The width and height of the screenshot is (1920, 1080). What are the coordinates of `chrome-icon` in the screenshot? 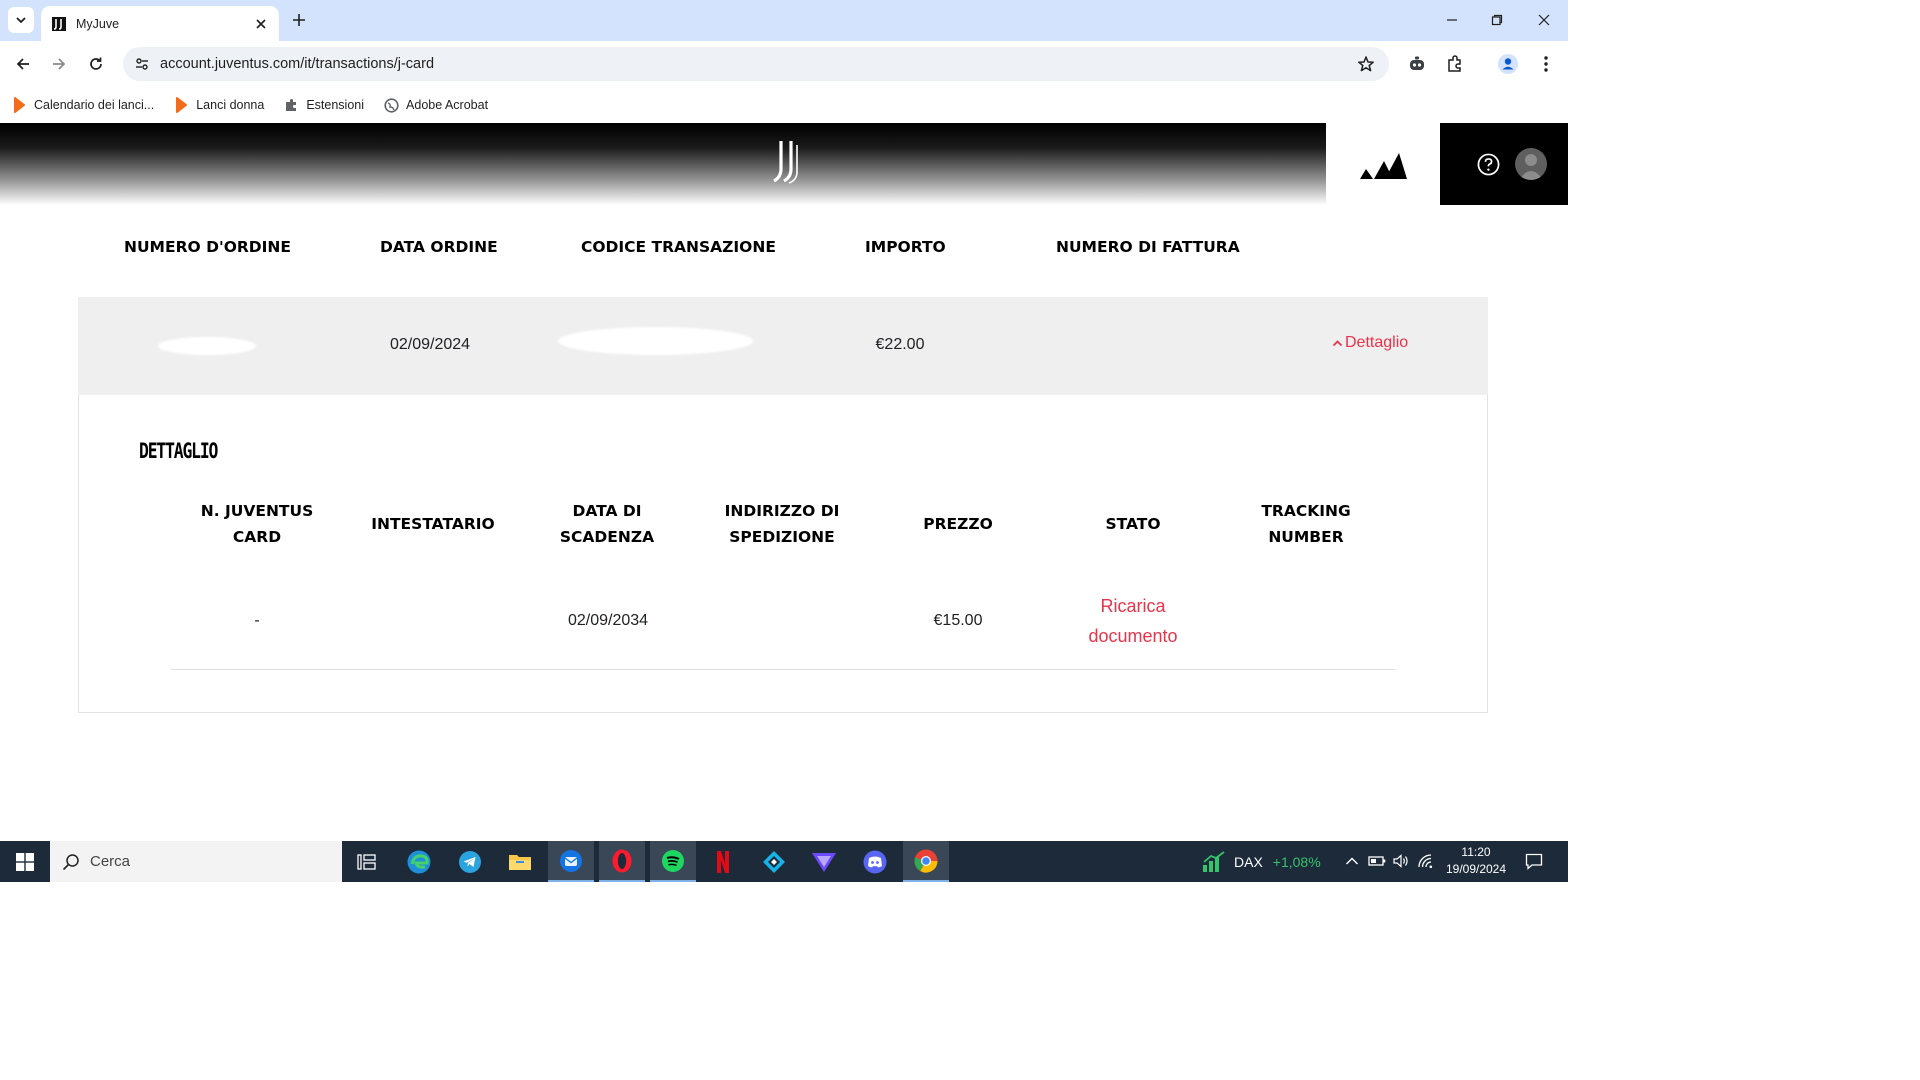 It's located at (926, 861).